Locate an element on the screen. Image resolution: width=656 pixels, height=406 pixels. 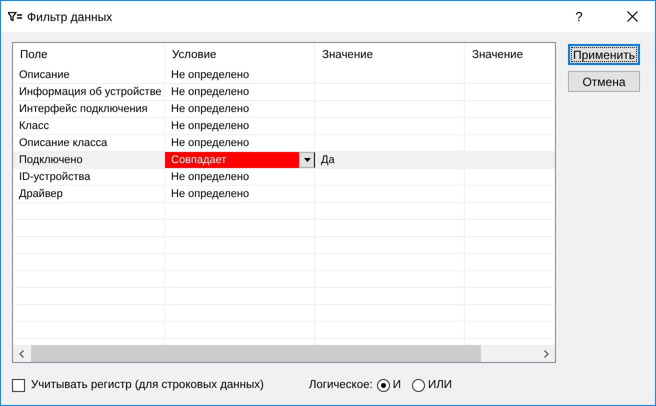
help-button: ? is located at coordinates (579, 16).